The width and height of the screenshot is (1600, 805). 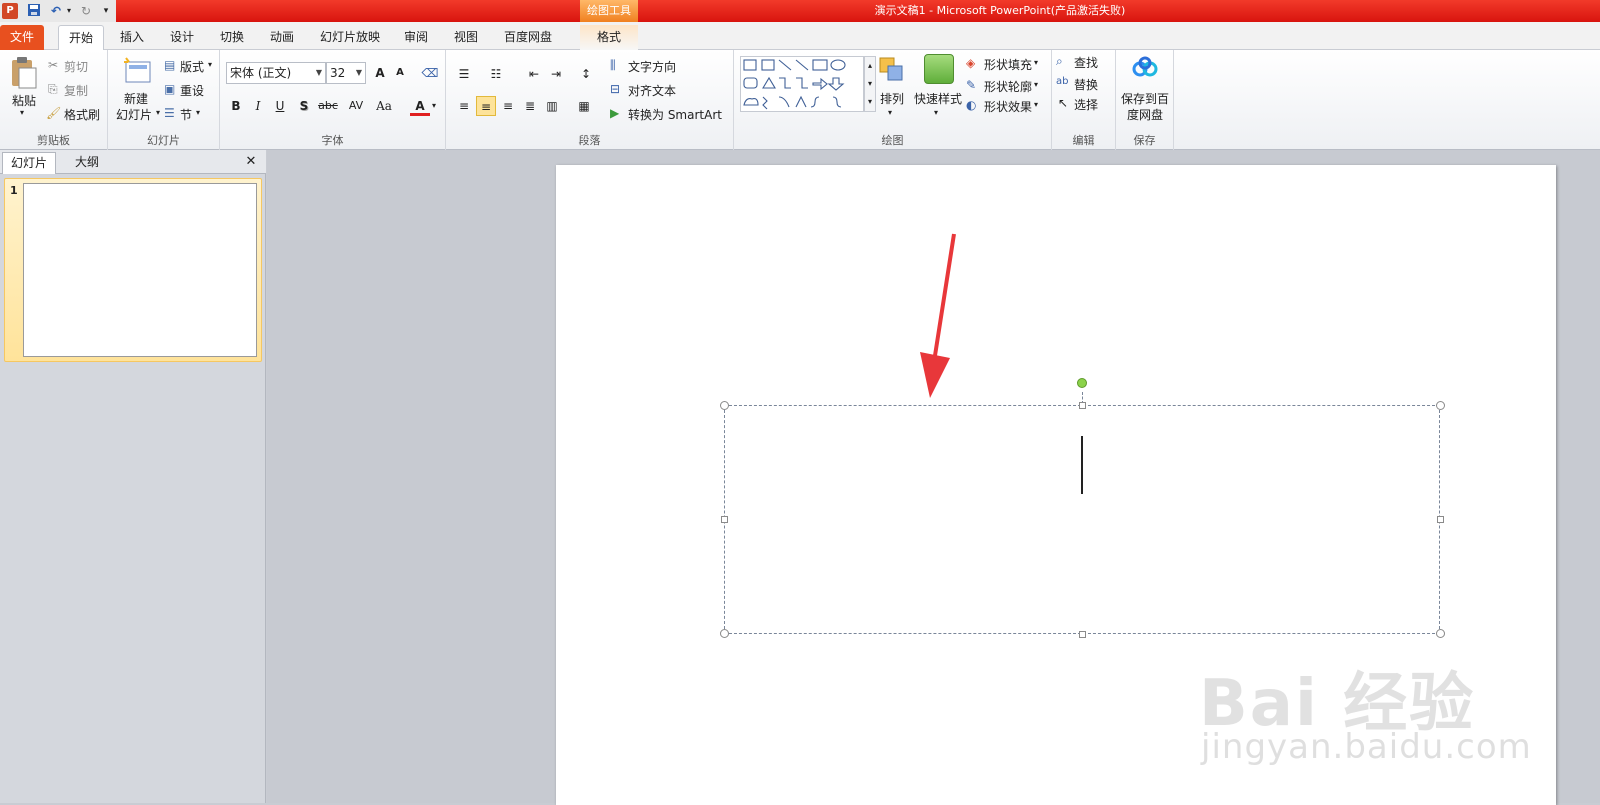 I want to click on align-center-icon: ≡, so click(x=486, y=106).